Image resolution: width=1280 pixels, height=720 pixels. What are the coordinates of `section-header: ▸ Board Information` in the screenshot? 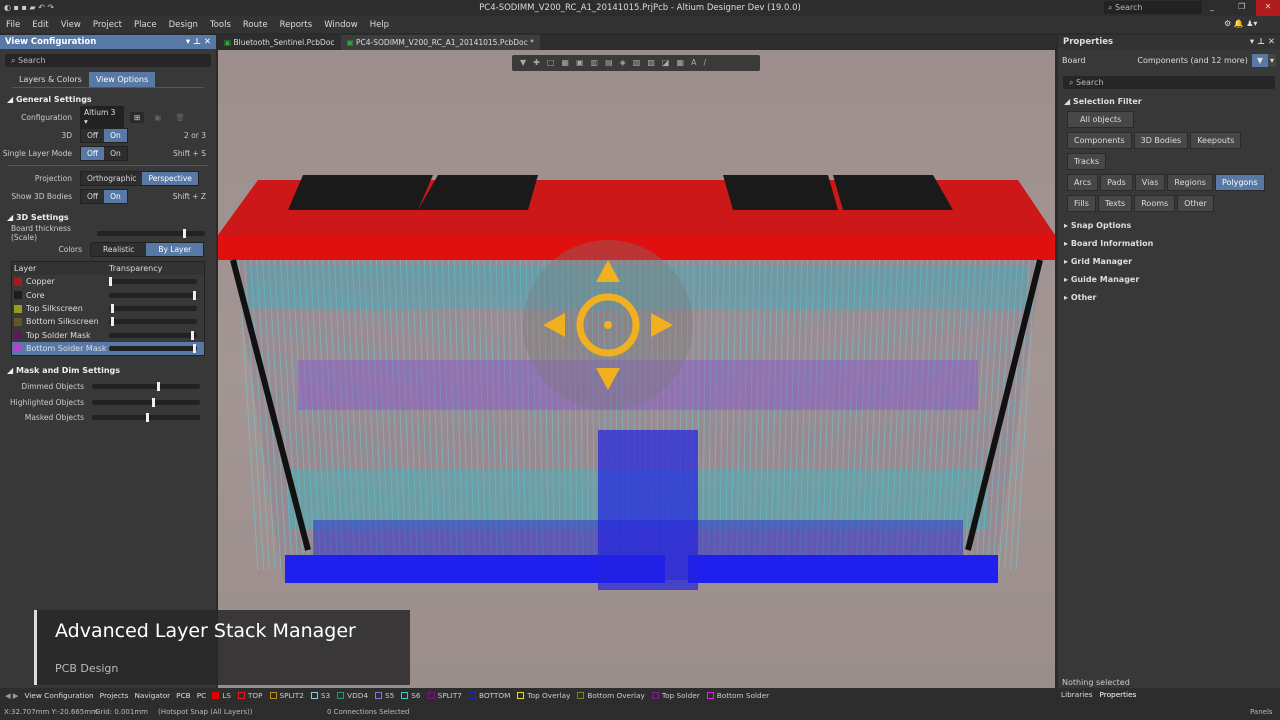 It's located at (1169, 245).